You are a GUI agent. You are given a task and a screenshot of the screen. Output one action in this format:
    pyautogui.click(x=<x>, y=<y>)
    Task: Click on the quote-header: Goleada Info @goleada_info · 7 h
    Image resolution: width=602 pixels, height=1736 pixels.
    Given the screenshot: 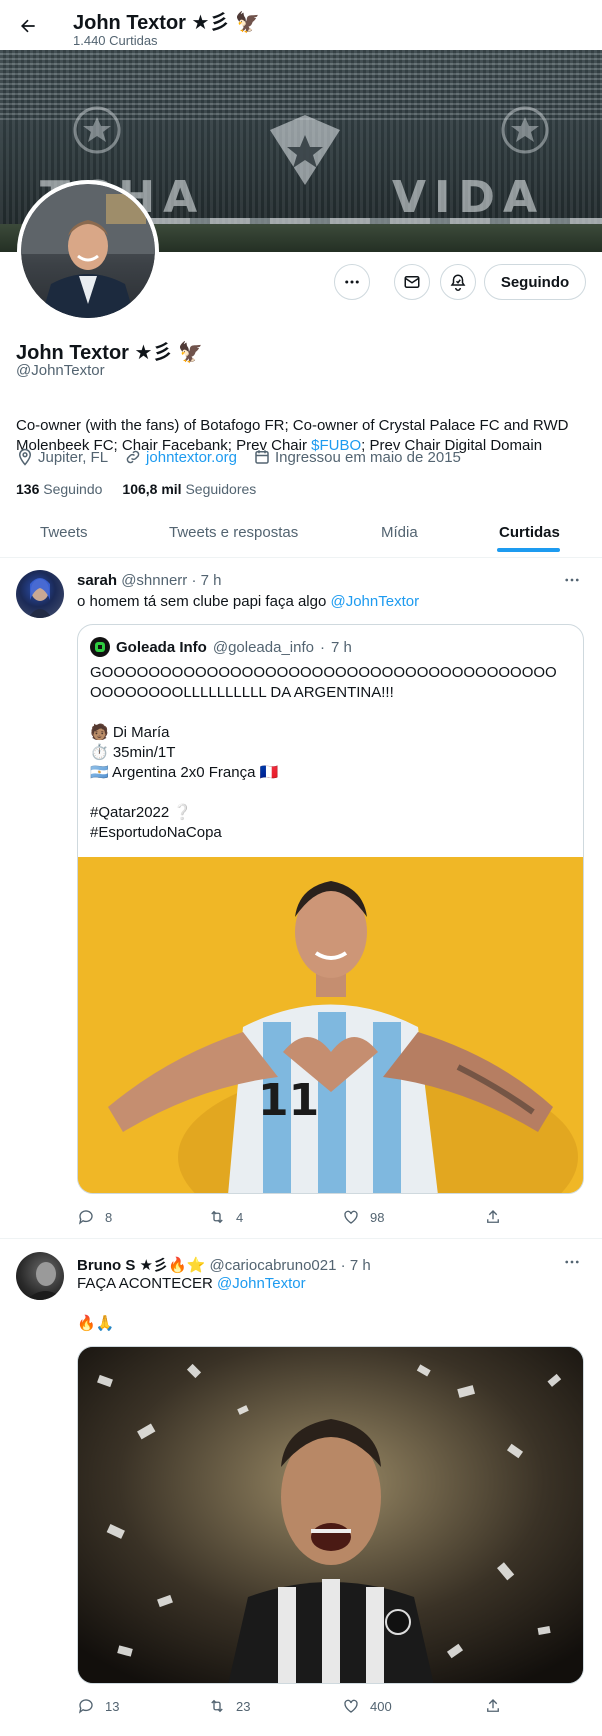 What is the action you would take?
    pyautogui.click(x=221, y=647)
    